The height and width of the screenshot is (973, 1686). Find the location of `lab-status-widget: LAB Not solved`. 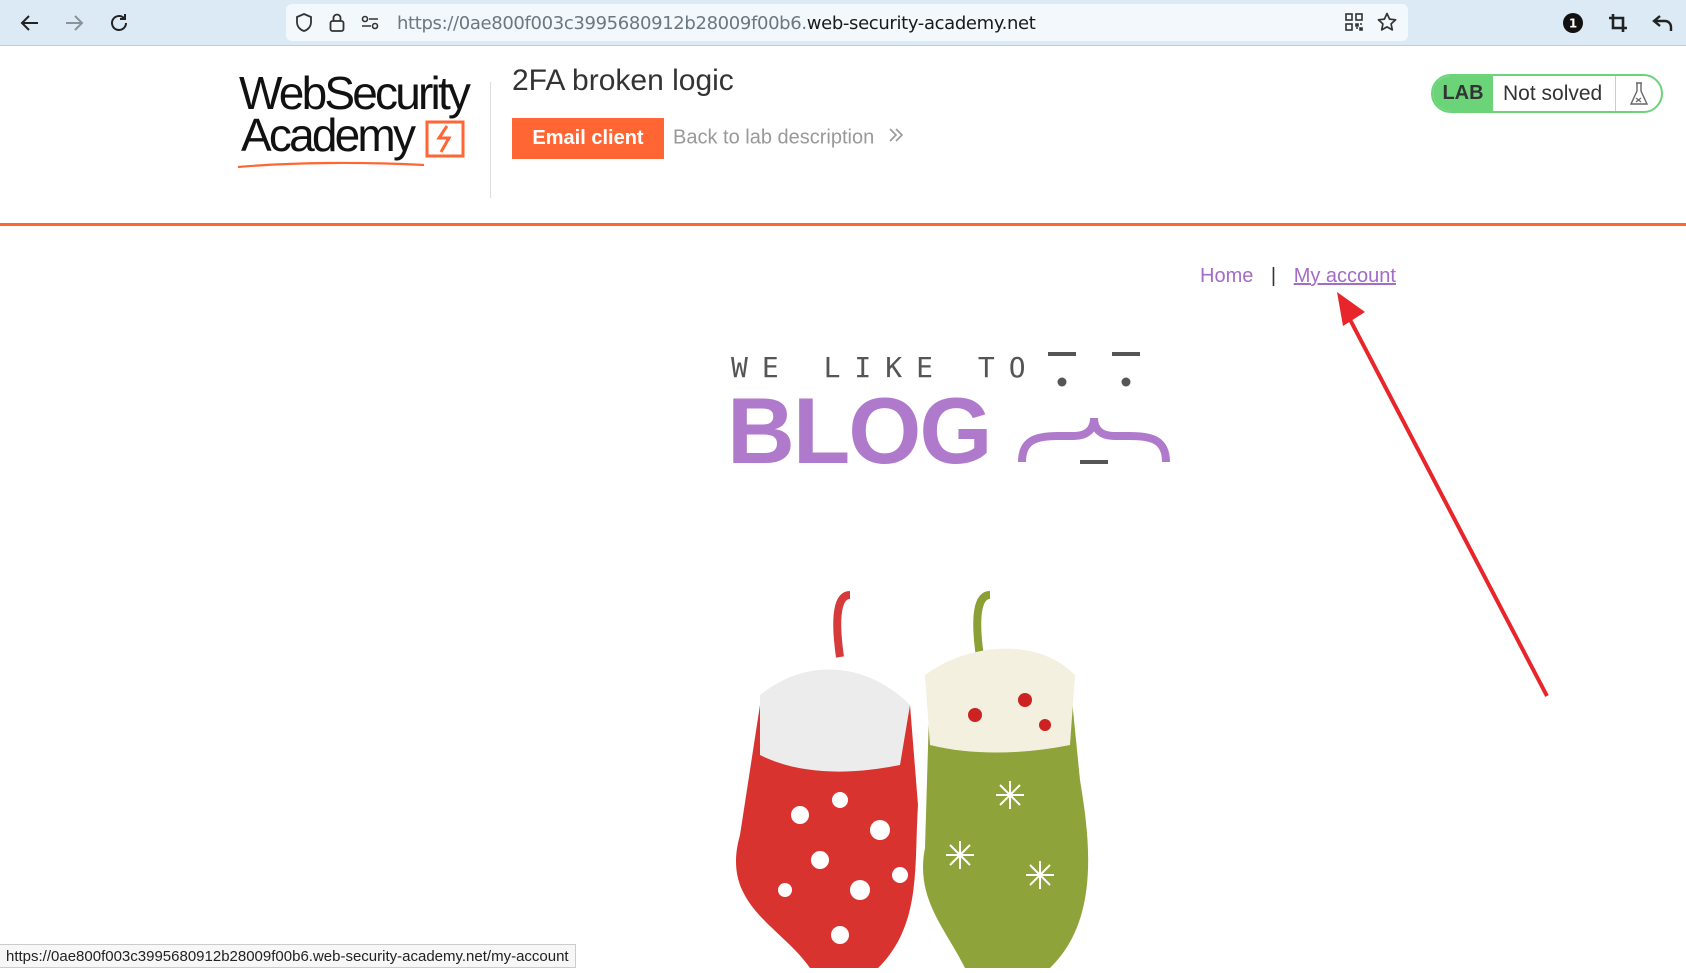

lab-status-widget: LAB Not solved is located at coordinates (1547, 93).